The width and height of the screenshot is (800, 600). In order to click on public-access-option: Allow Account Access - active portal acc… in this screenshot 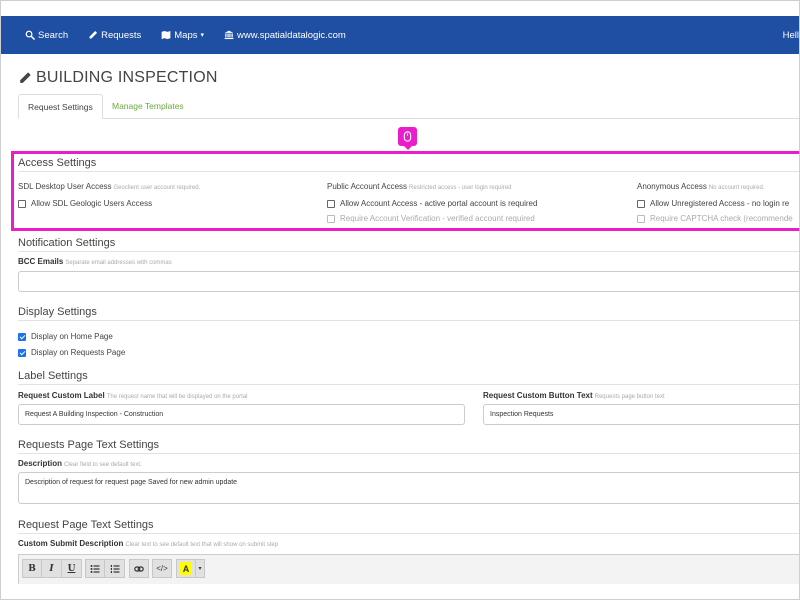, I will do `click(432, 203)`.